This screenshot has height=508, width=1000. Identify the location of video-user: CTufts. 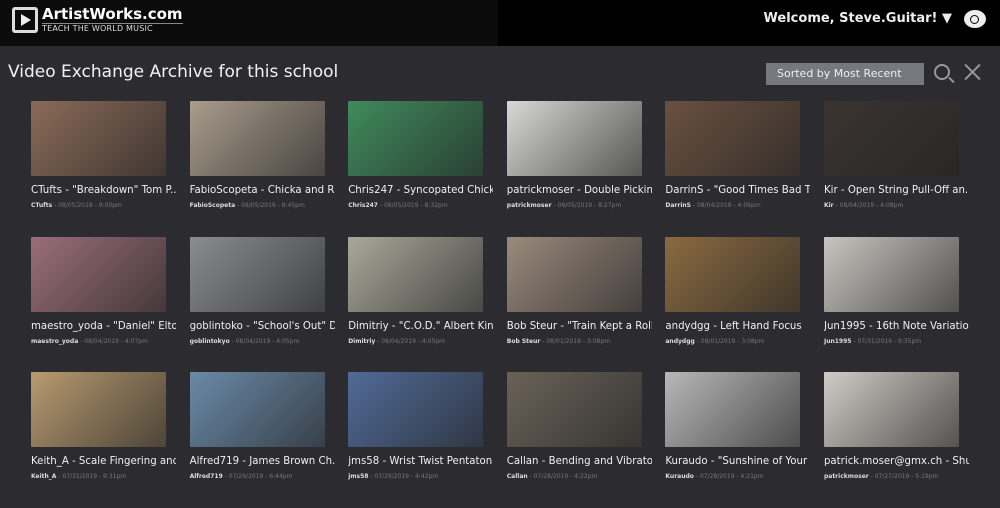
(41, 205).